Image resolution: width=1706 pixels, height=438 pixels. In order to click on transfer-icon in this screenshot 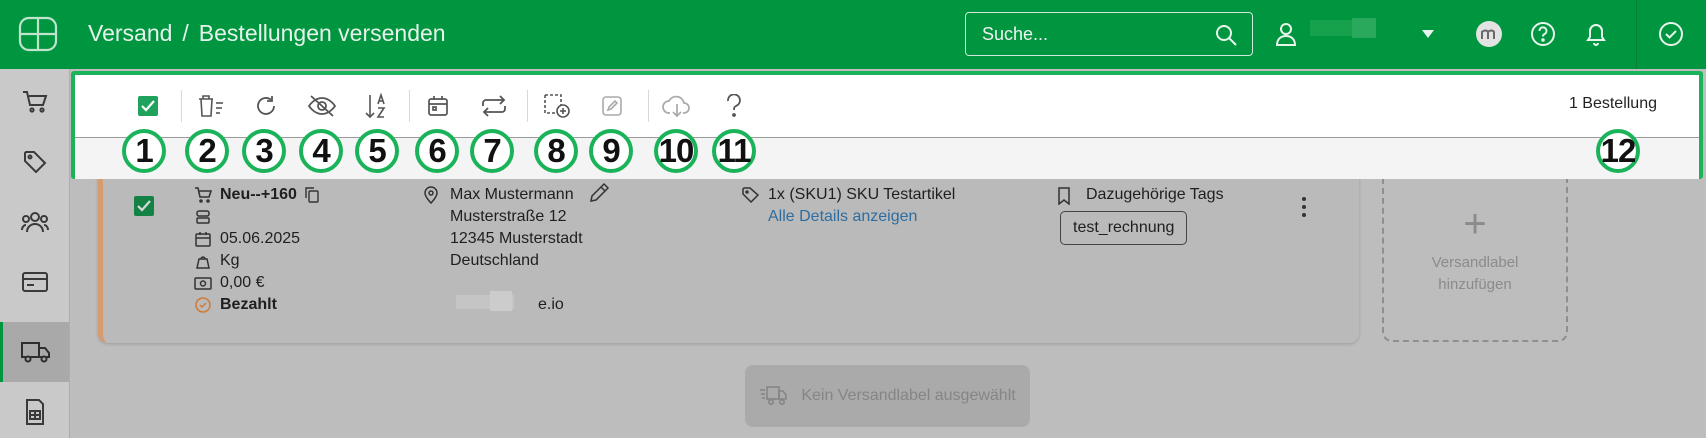, I will do `click(494, 106)`.